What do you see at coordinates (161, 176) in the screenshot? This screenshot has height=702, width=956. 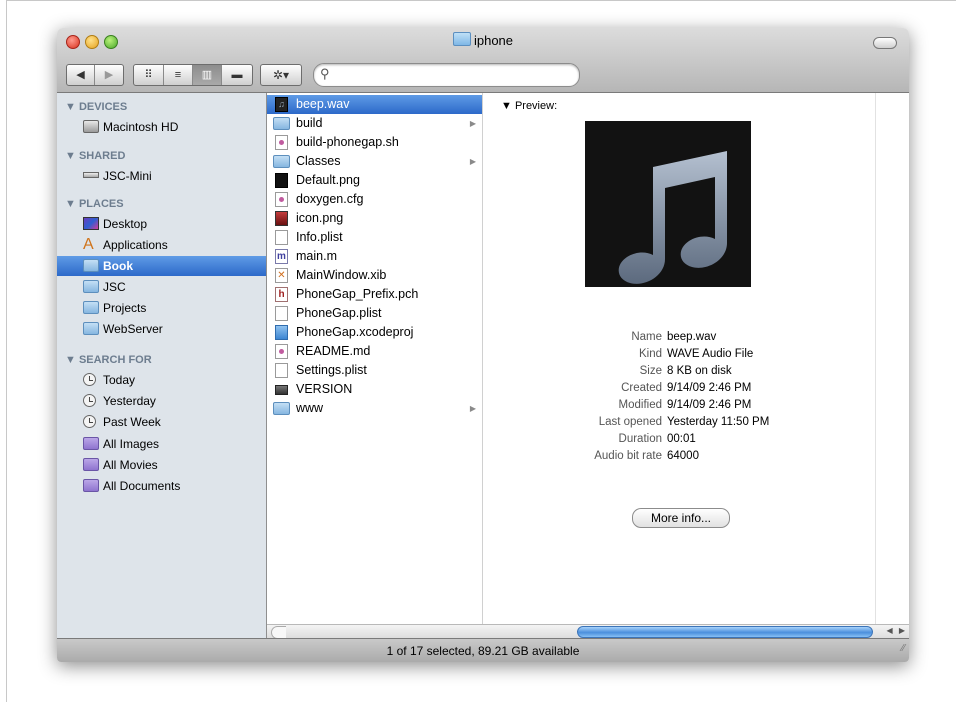 I see `sidebar-item-jsc-mini: JSC-Mini` at bounding box center [161, 176].